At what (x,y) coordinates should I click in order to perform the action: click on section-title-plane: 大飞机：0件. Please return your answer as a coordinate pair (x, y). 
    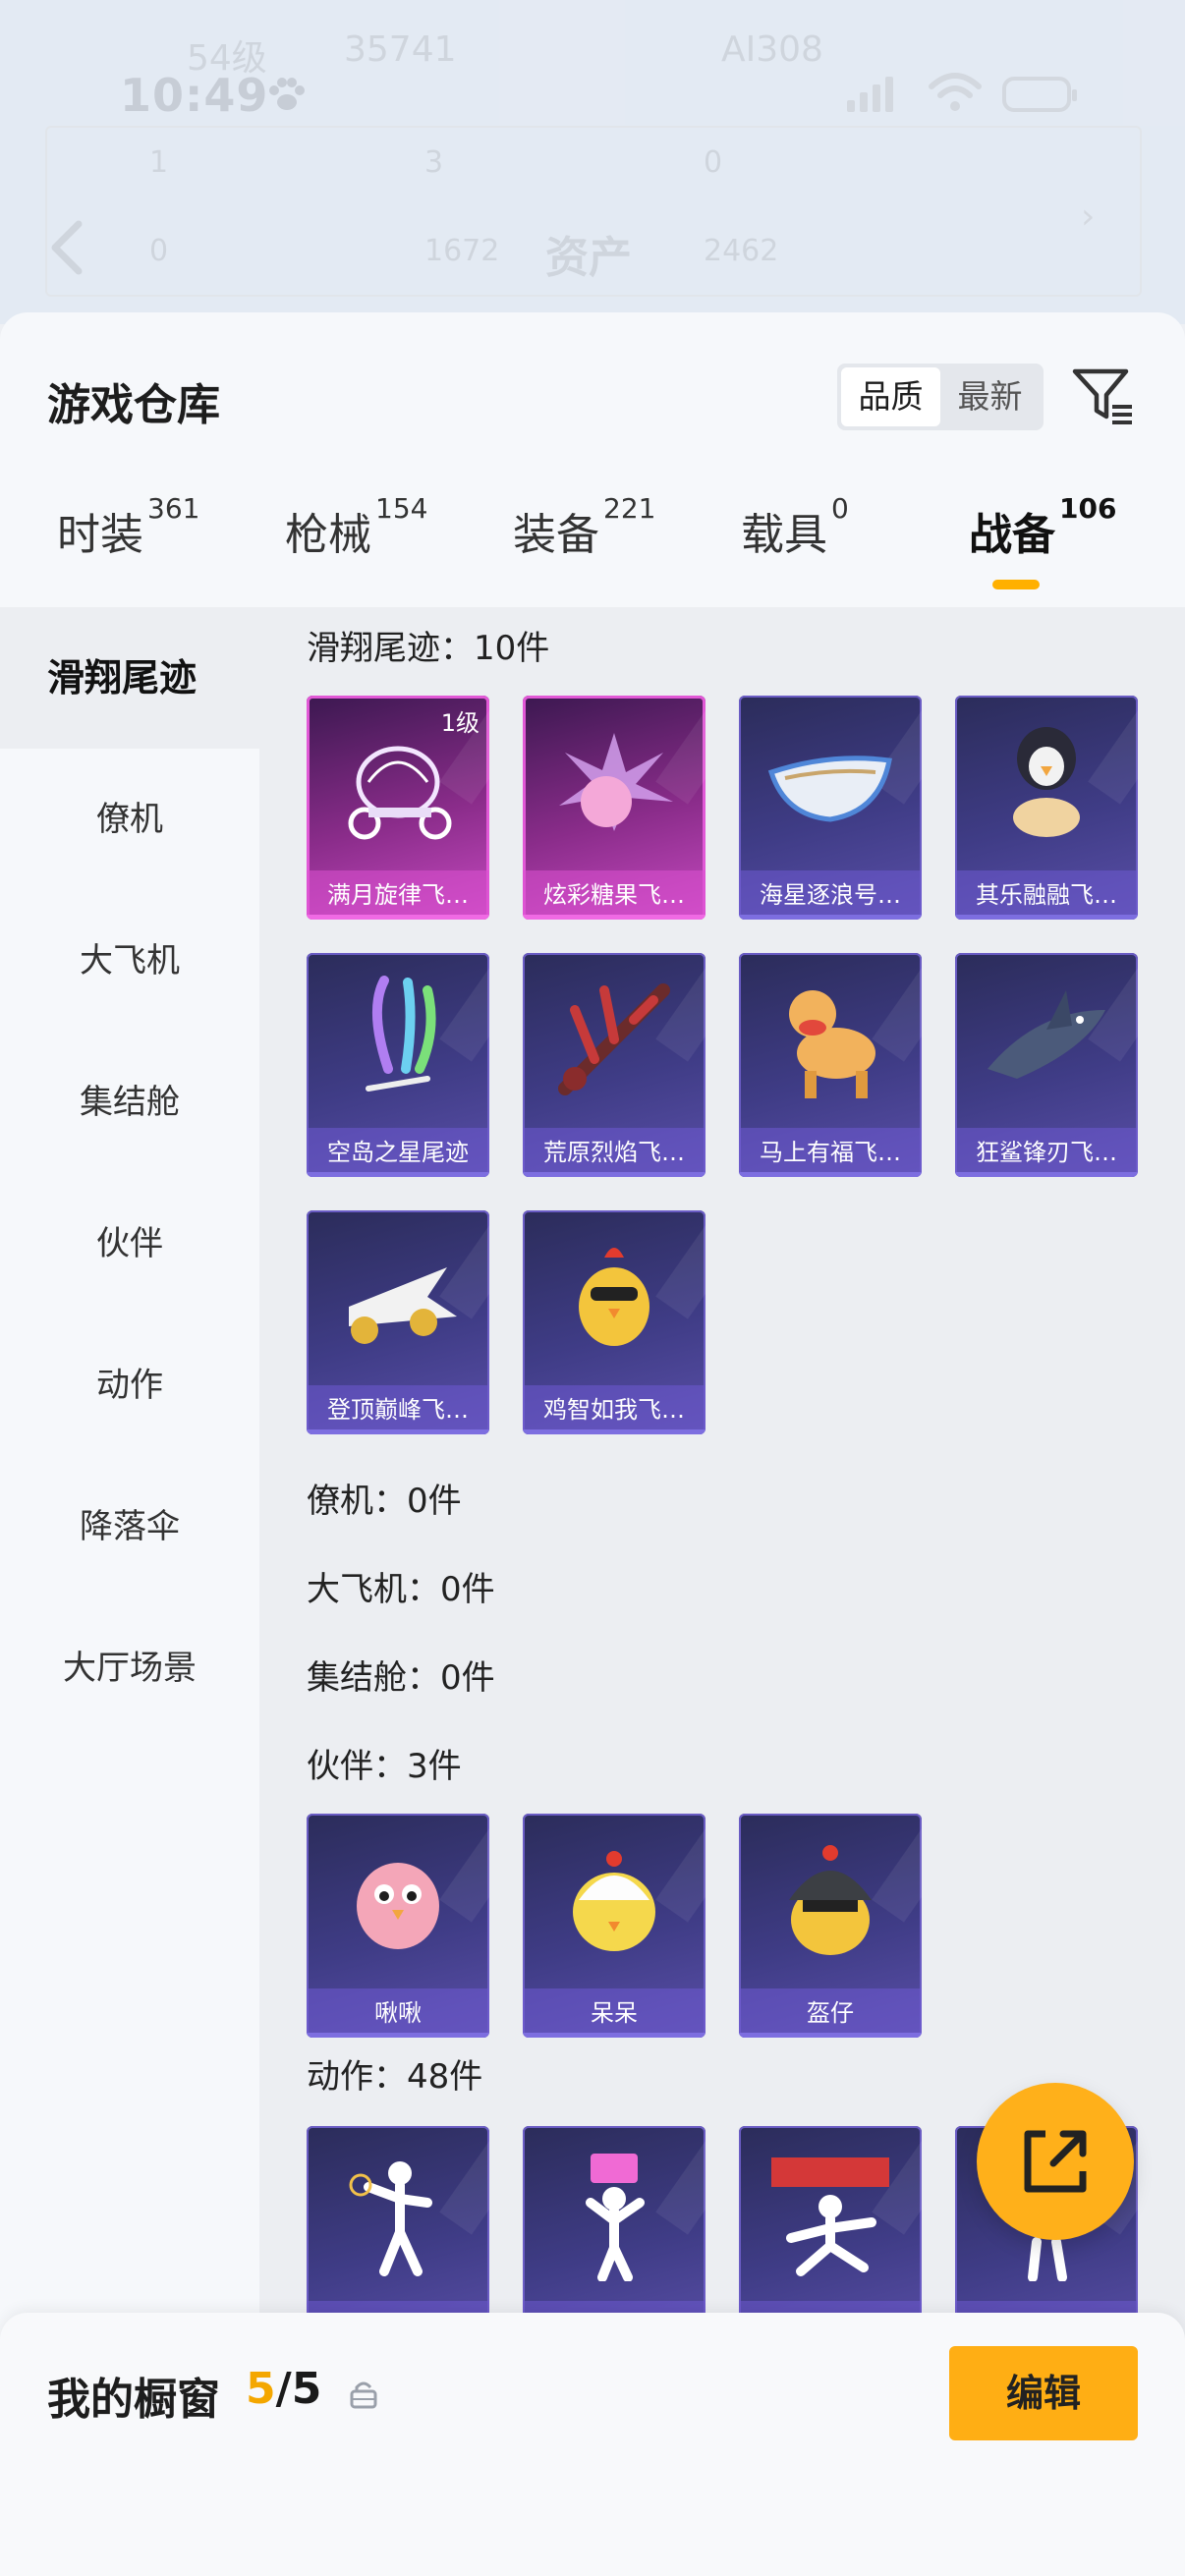
    Looking at the image, I should click on (401, 1589).